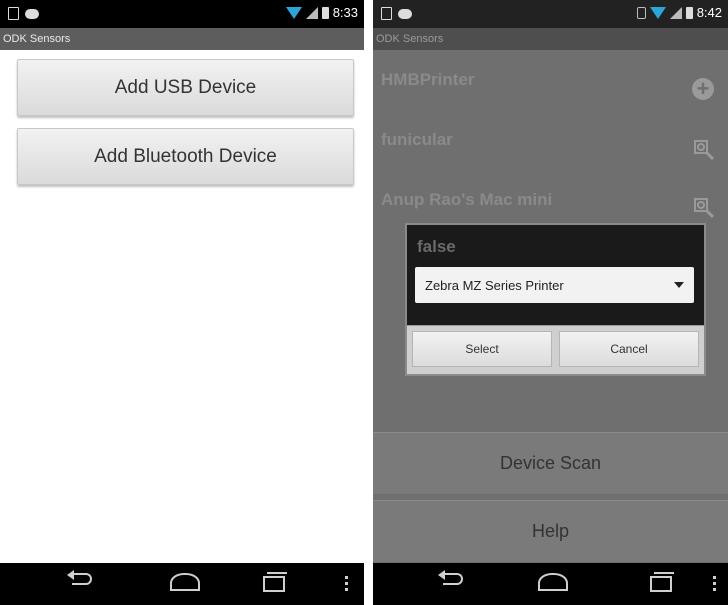 Image resolution: width=728 pixels, height=605 pixels. I want to click on device-name: Anup Rao's Mac mini, so click(466, 200).